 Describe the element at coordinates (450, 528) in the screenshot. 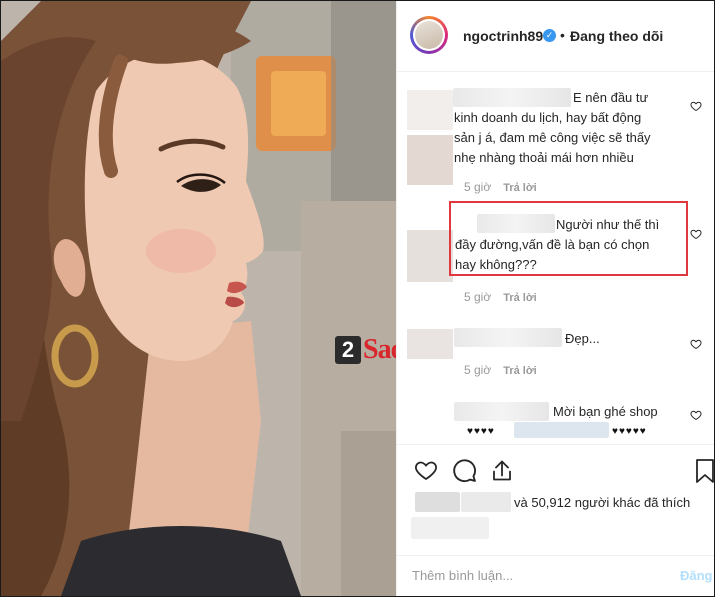

I see `post-date-redacted` at that location.